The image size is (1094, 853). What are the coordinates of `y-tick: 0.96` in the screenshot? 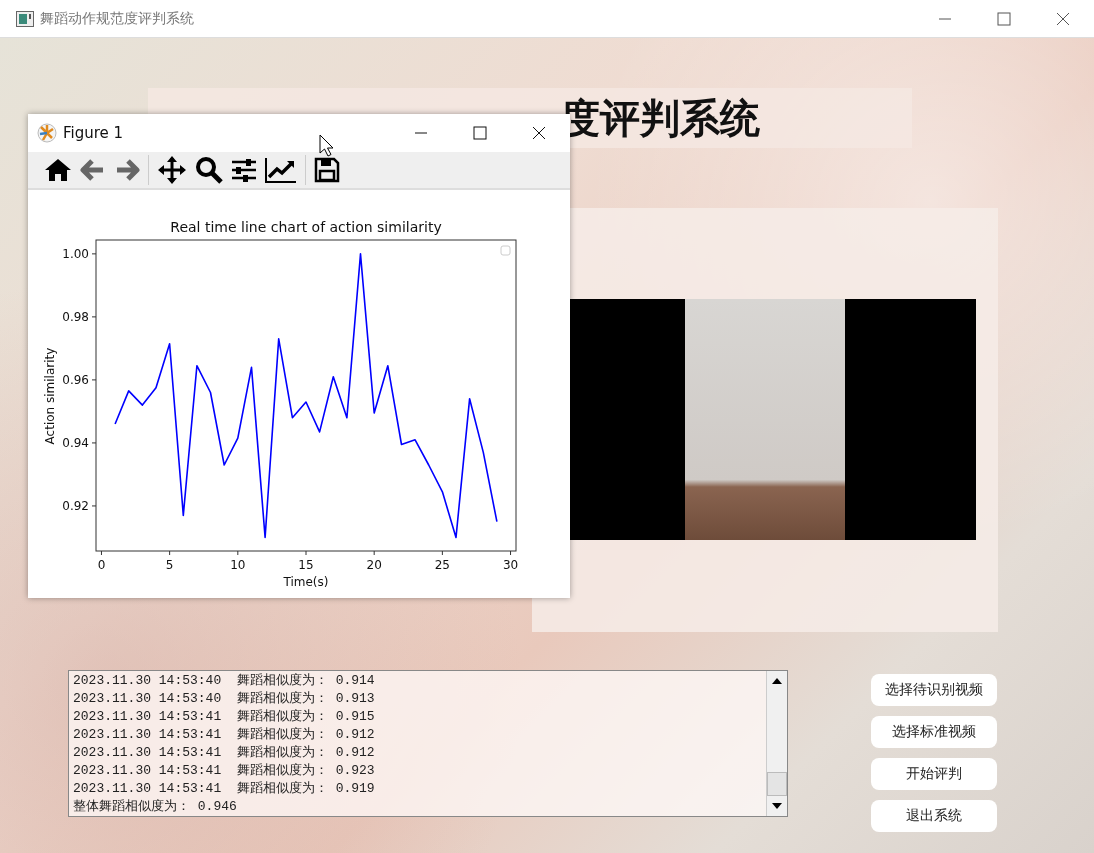 It's located at (79, 379).